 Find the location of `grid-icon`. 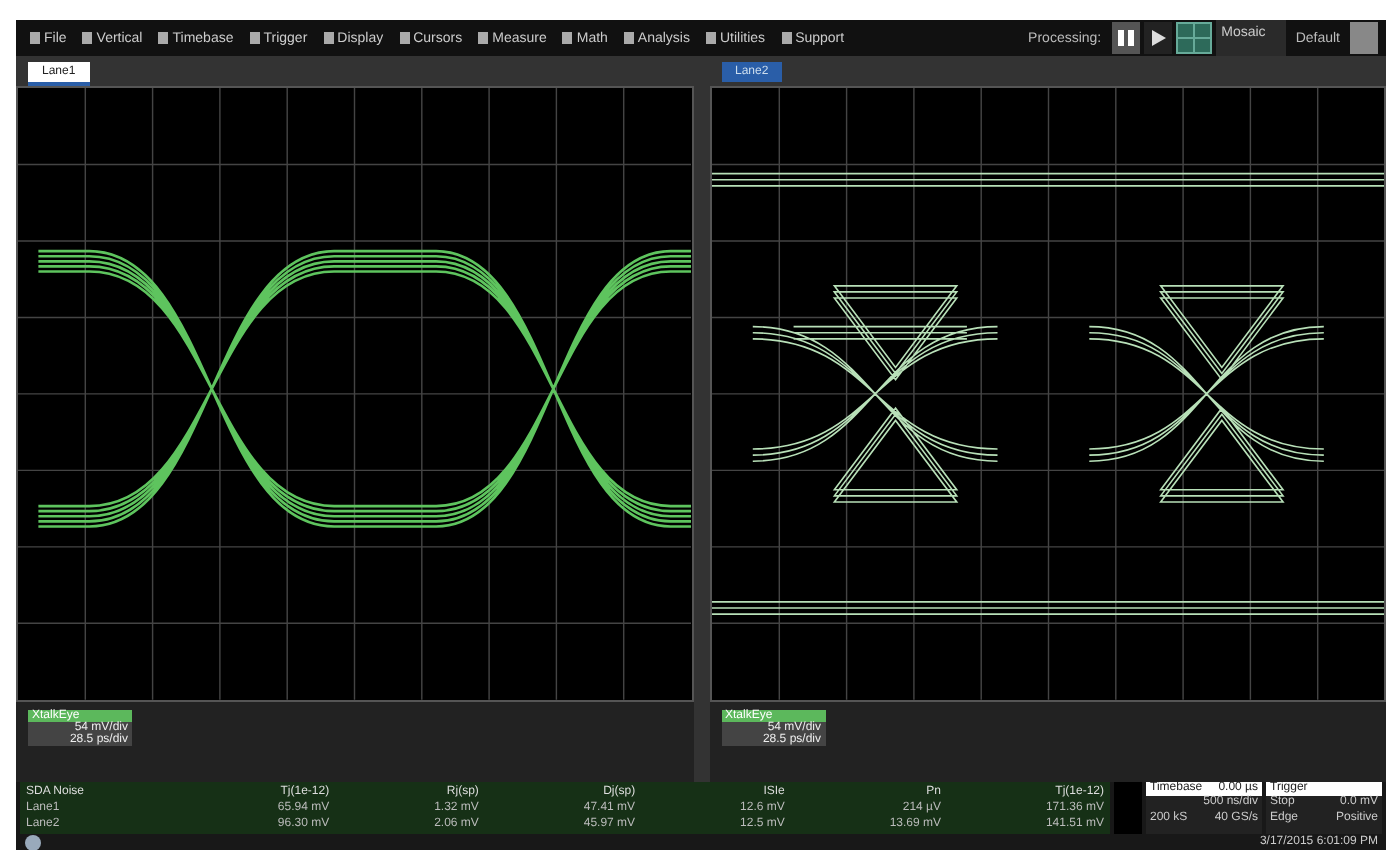

grid-icon is located at coordinates (1193, 38).